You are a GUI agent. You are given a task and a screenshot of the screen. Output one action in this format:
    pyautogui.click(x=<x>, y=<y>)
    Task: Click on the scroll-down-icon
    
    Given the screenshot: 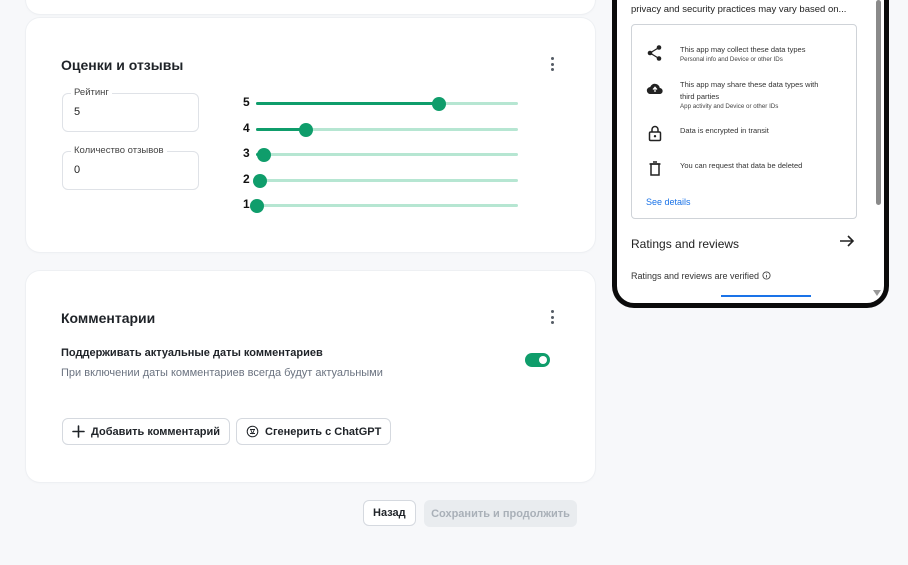 What is the action you would take?
    pyautogui.click(x=877, y=293)
    